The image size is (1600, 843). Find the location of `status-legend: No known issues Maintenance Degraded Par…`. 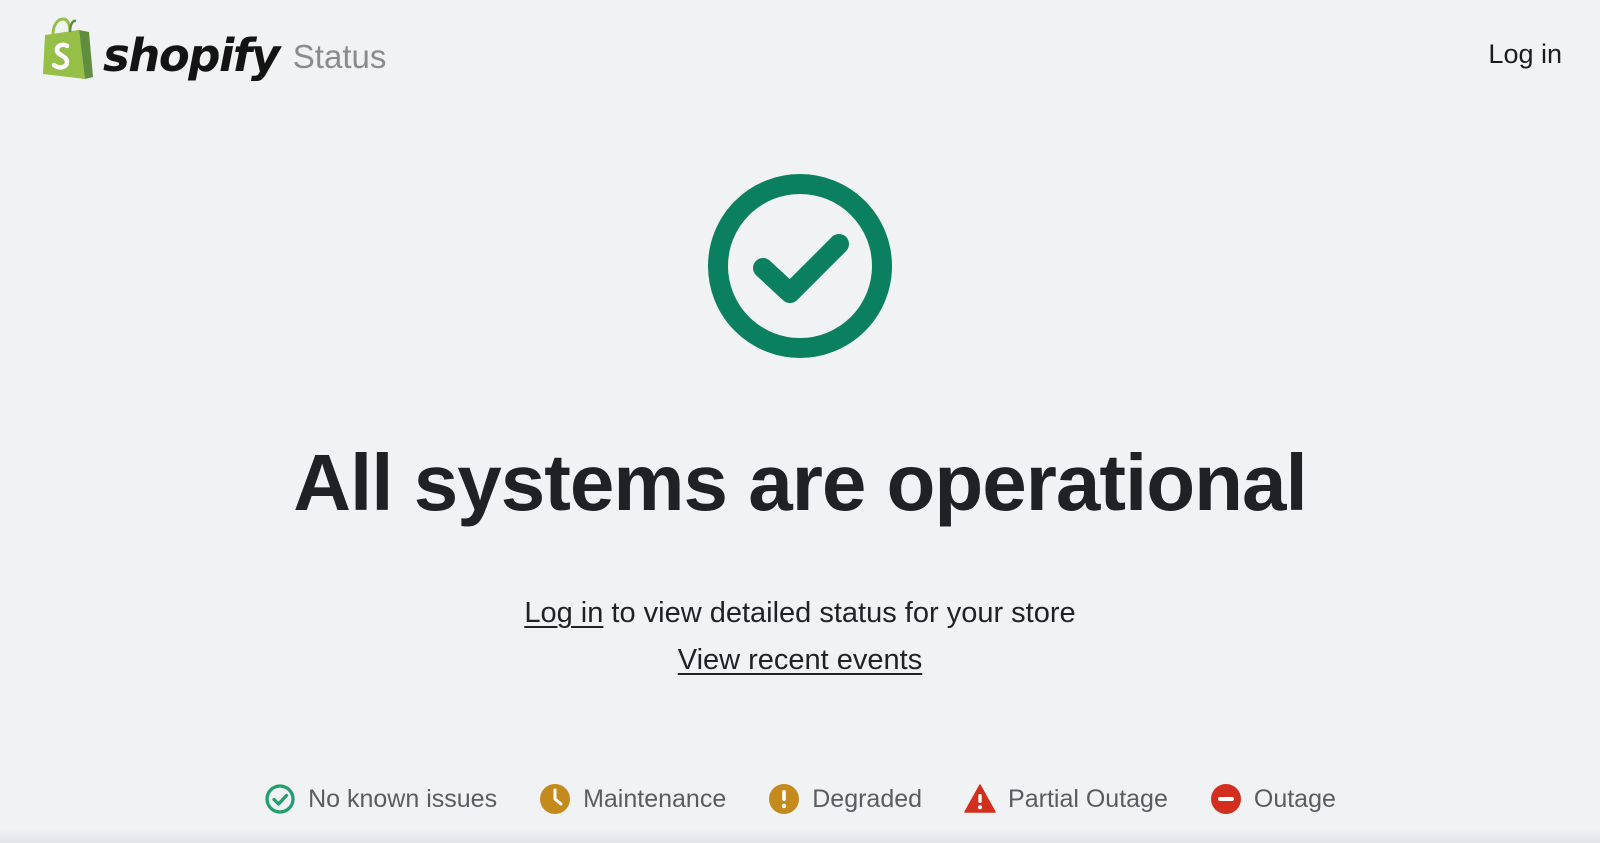

status-legend: No known issues Maintenance Degraded Par… is located at coordinates (800, 799).